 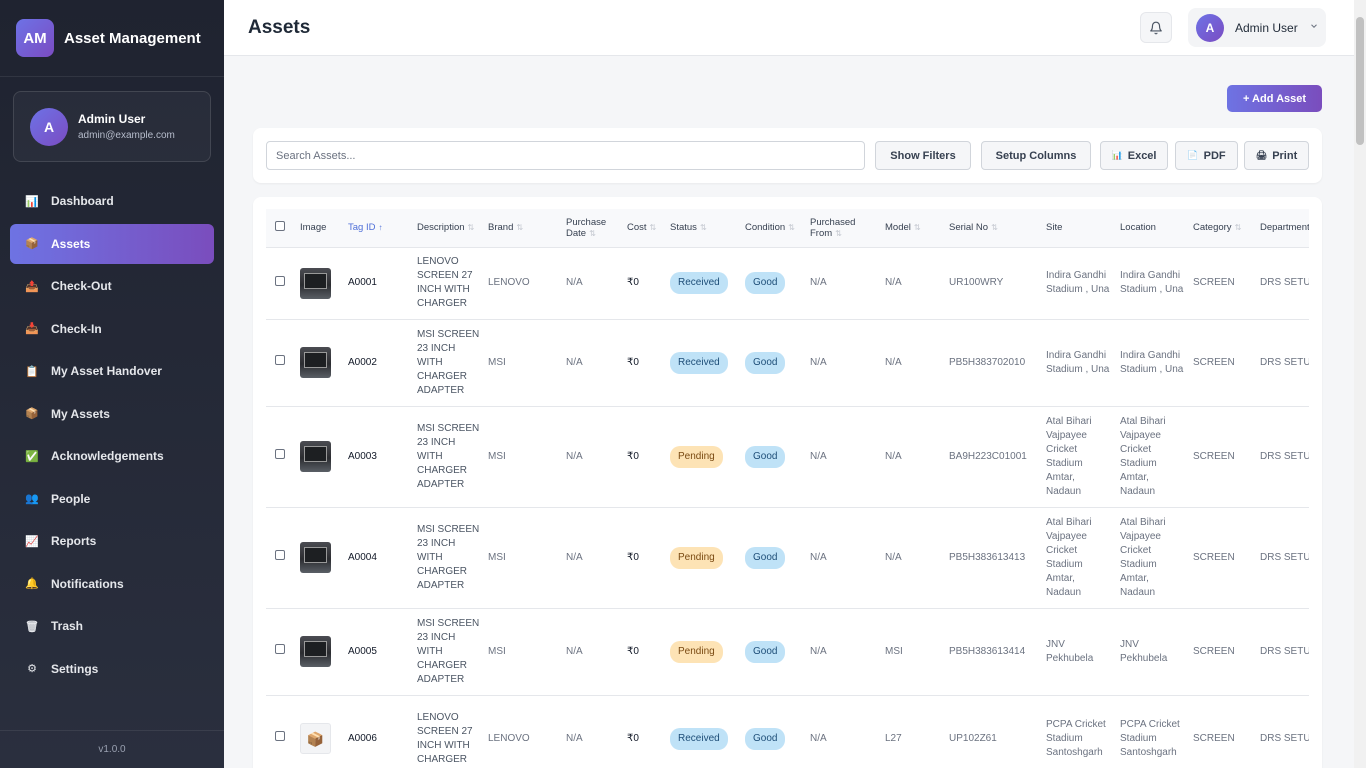 I want to click on column-header-cost: Cost ⇅, so click(x=644, y=228).